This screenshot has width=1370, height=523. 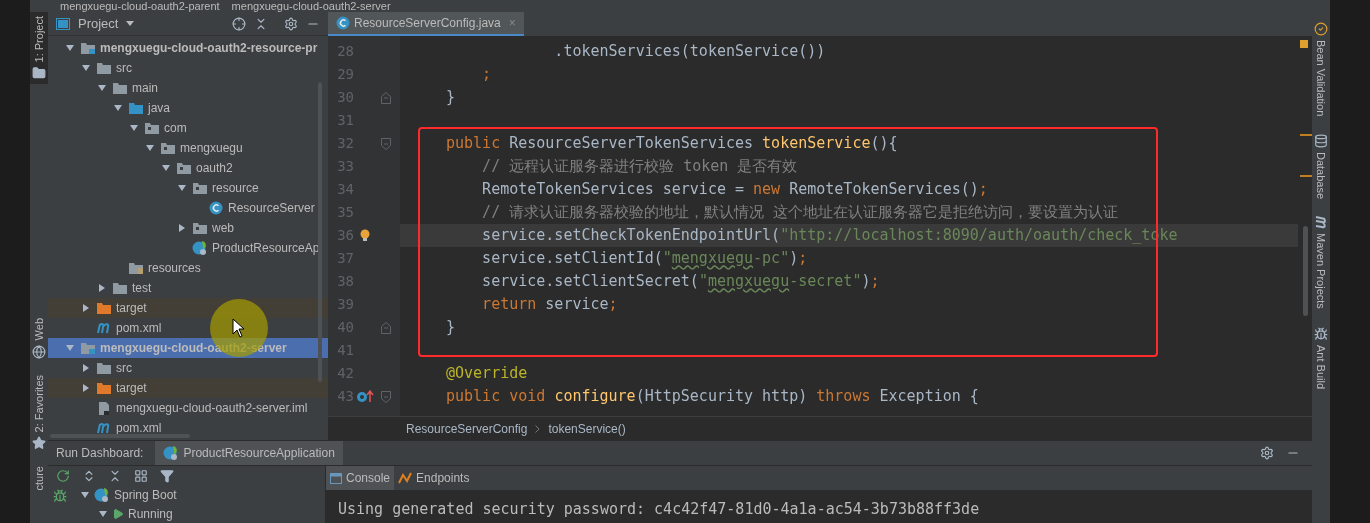 What do you see at coordinates (188, 88) in the screenshot?
I see `tree-item: main` at bounding box center [188, 88].